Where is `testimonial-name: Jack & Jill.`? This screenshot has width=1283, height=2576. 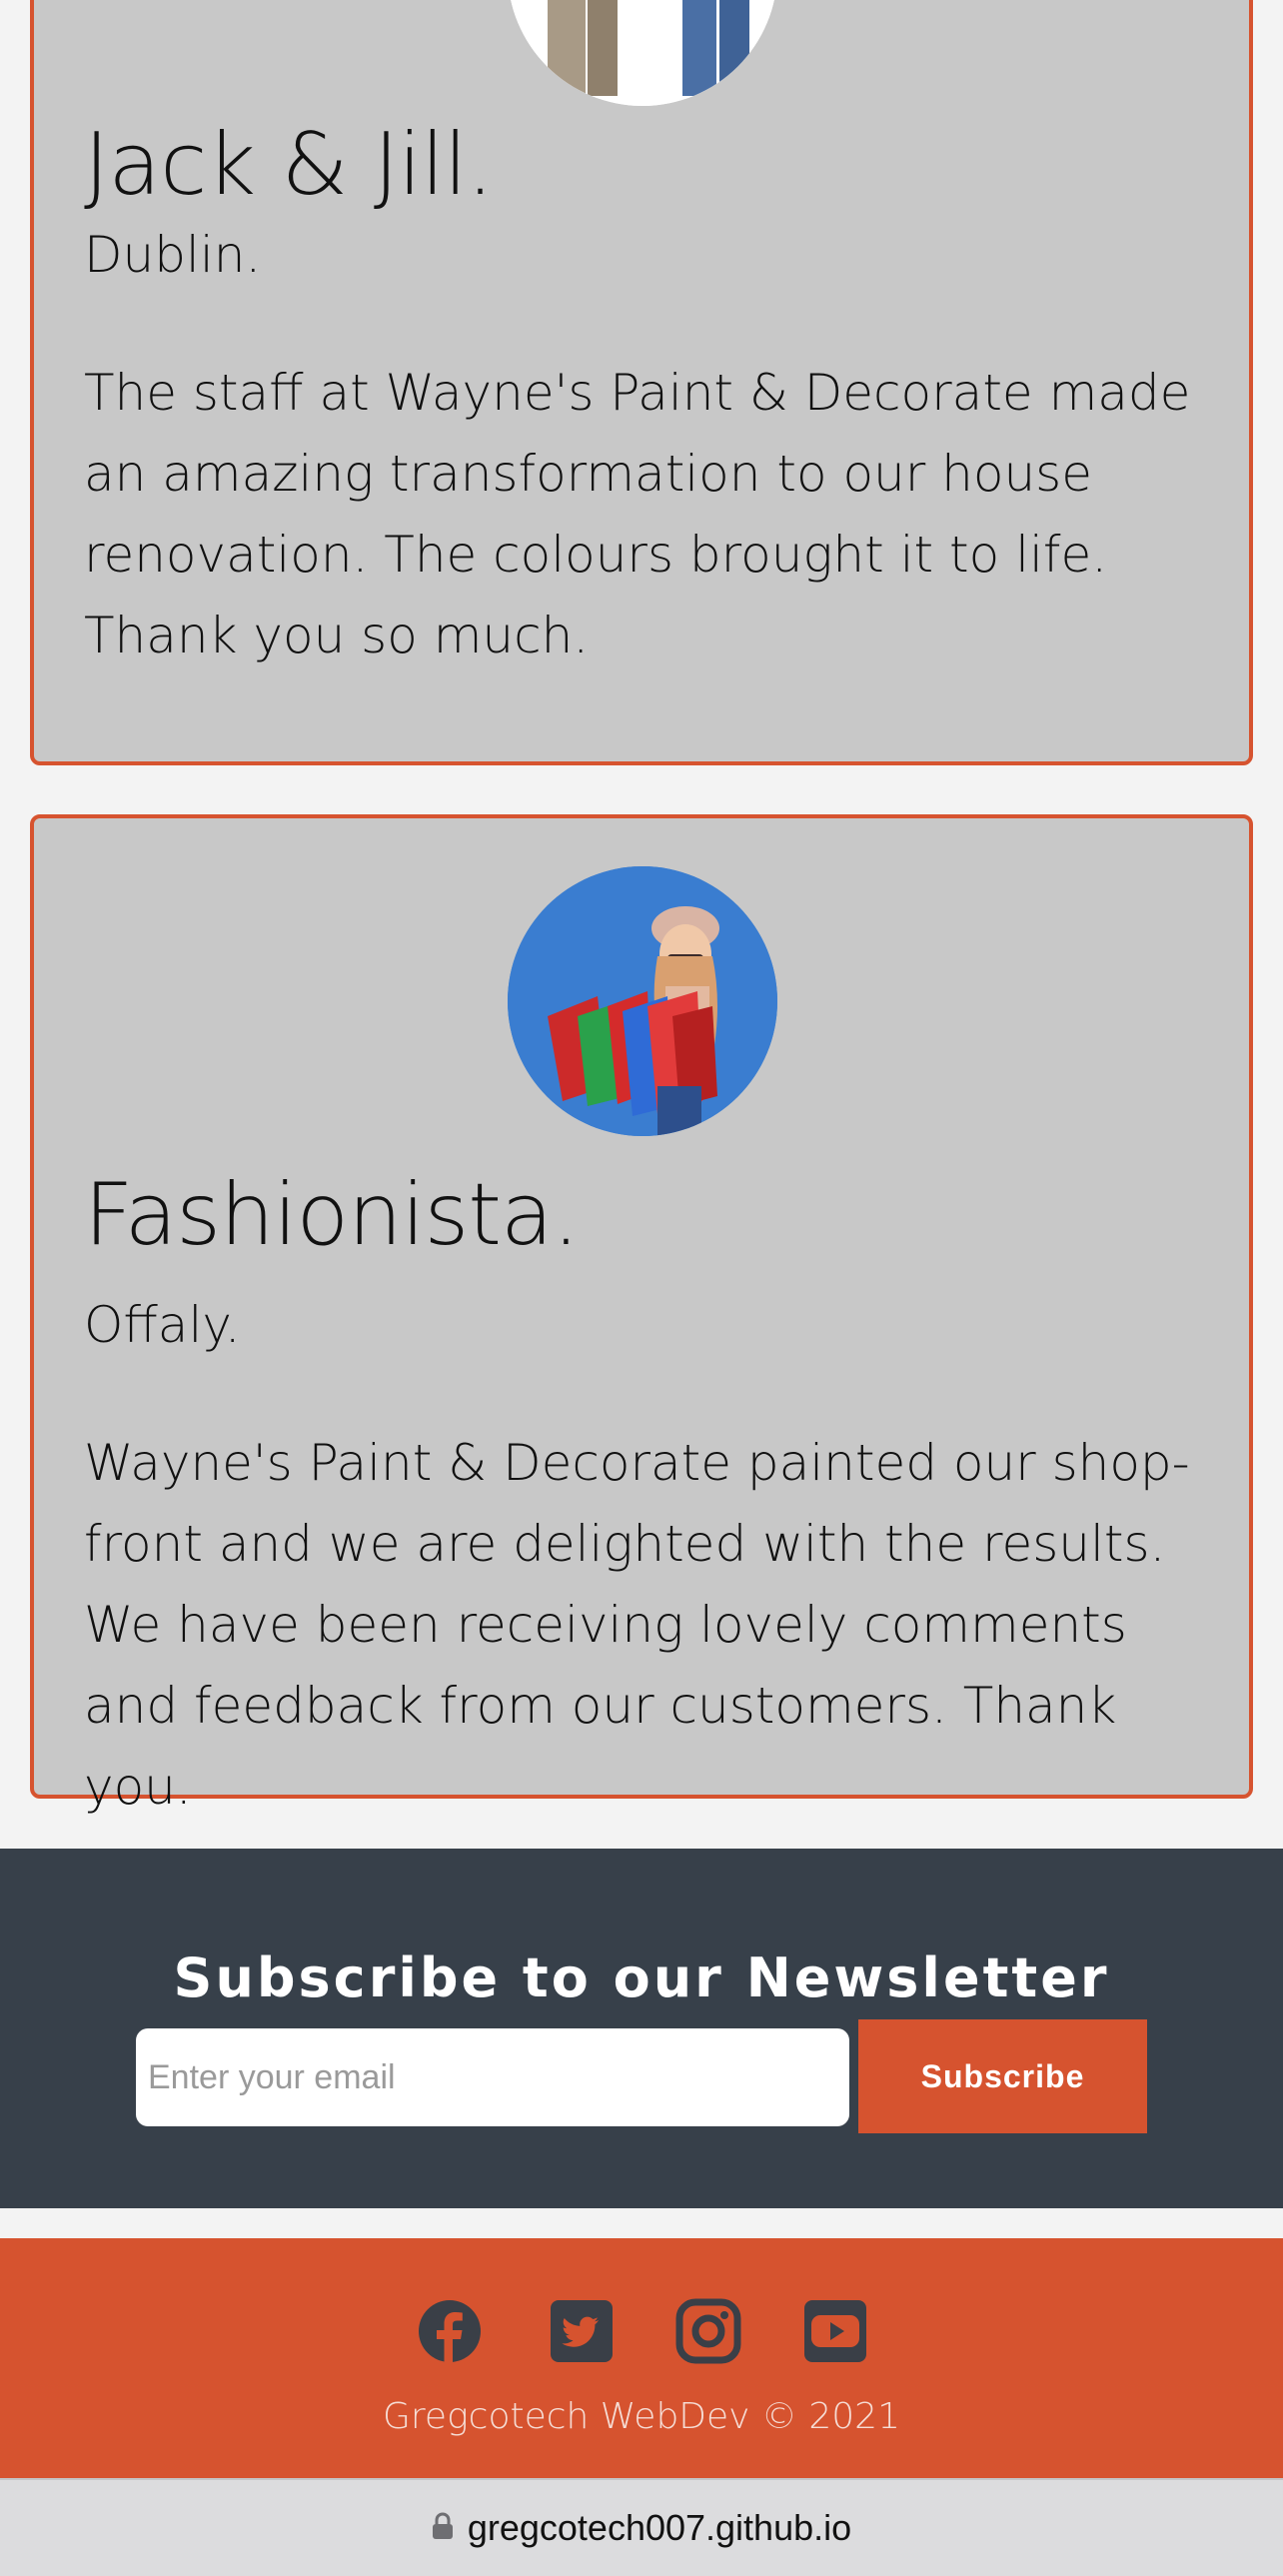
testimonial-name: Jack & Jill. is located at coordinates (289, 165).